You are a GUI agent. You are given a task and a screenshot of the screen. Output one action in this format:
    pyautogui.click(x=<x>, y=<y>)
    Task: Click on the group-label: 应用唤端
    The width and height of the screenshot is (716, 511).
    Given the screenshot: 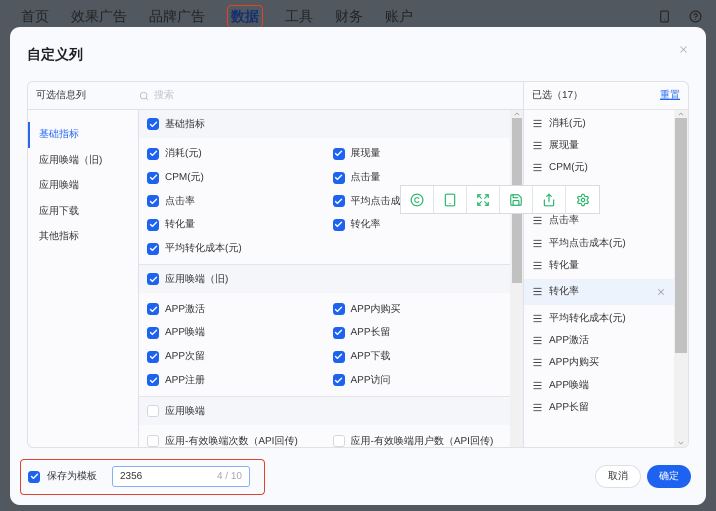 What is the action you would take?
    pyautogui.click(x=185, y=411)
    